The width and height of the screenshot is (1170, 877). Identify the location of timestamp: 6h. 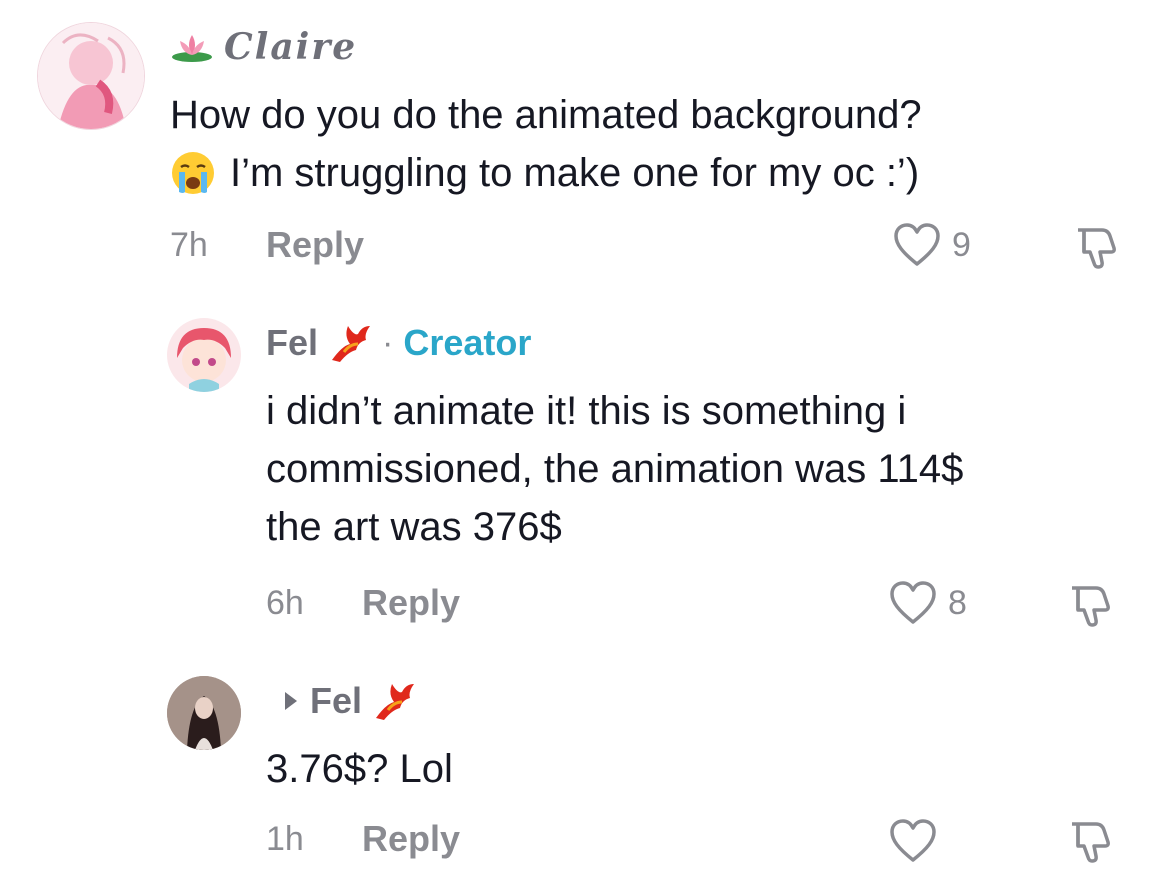
(285, 602).